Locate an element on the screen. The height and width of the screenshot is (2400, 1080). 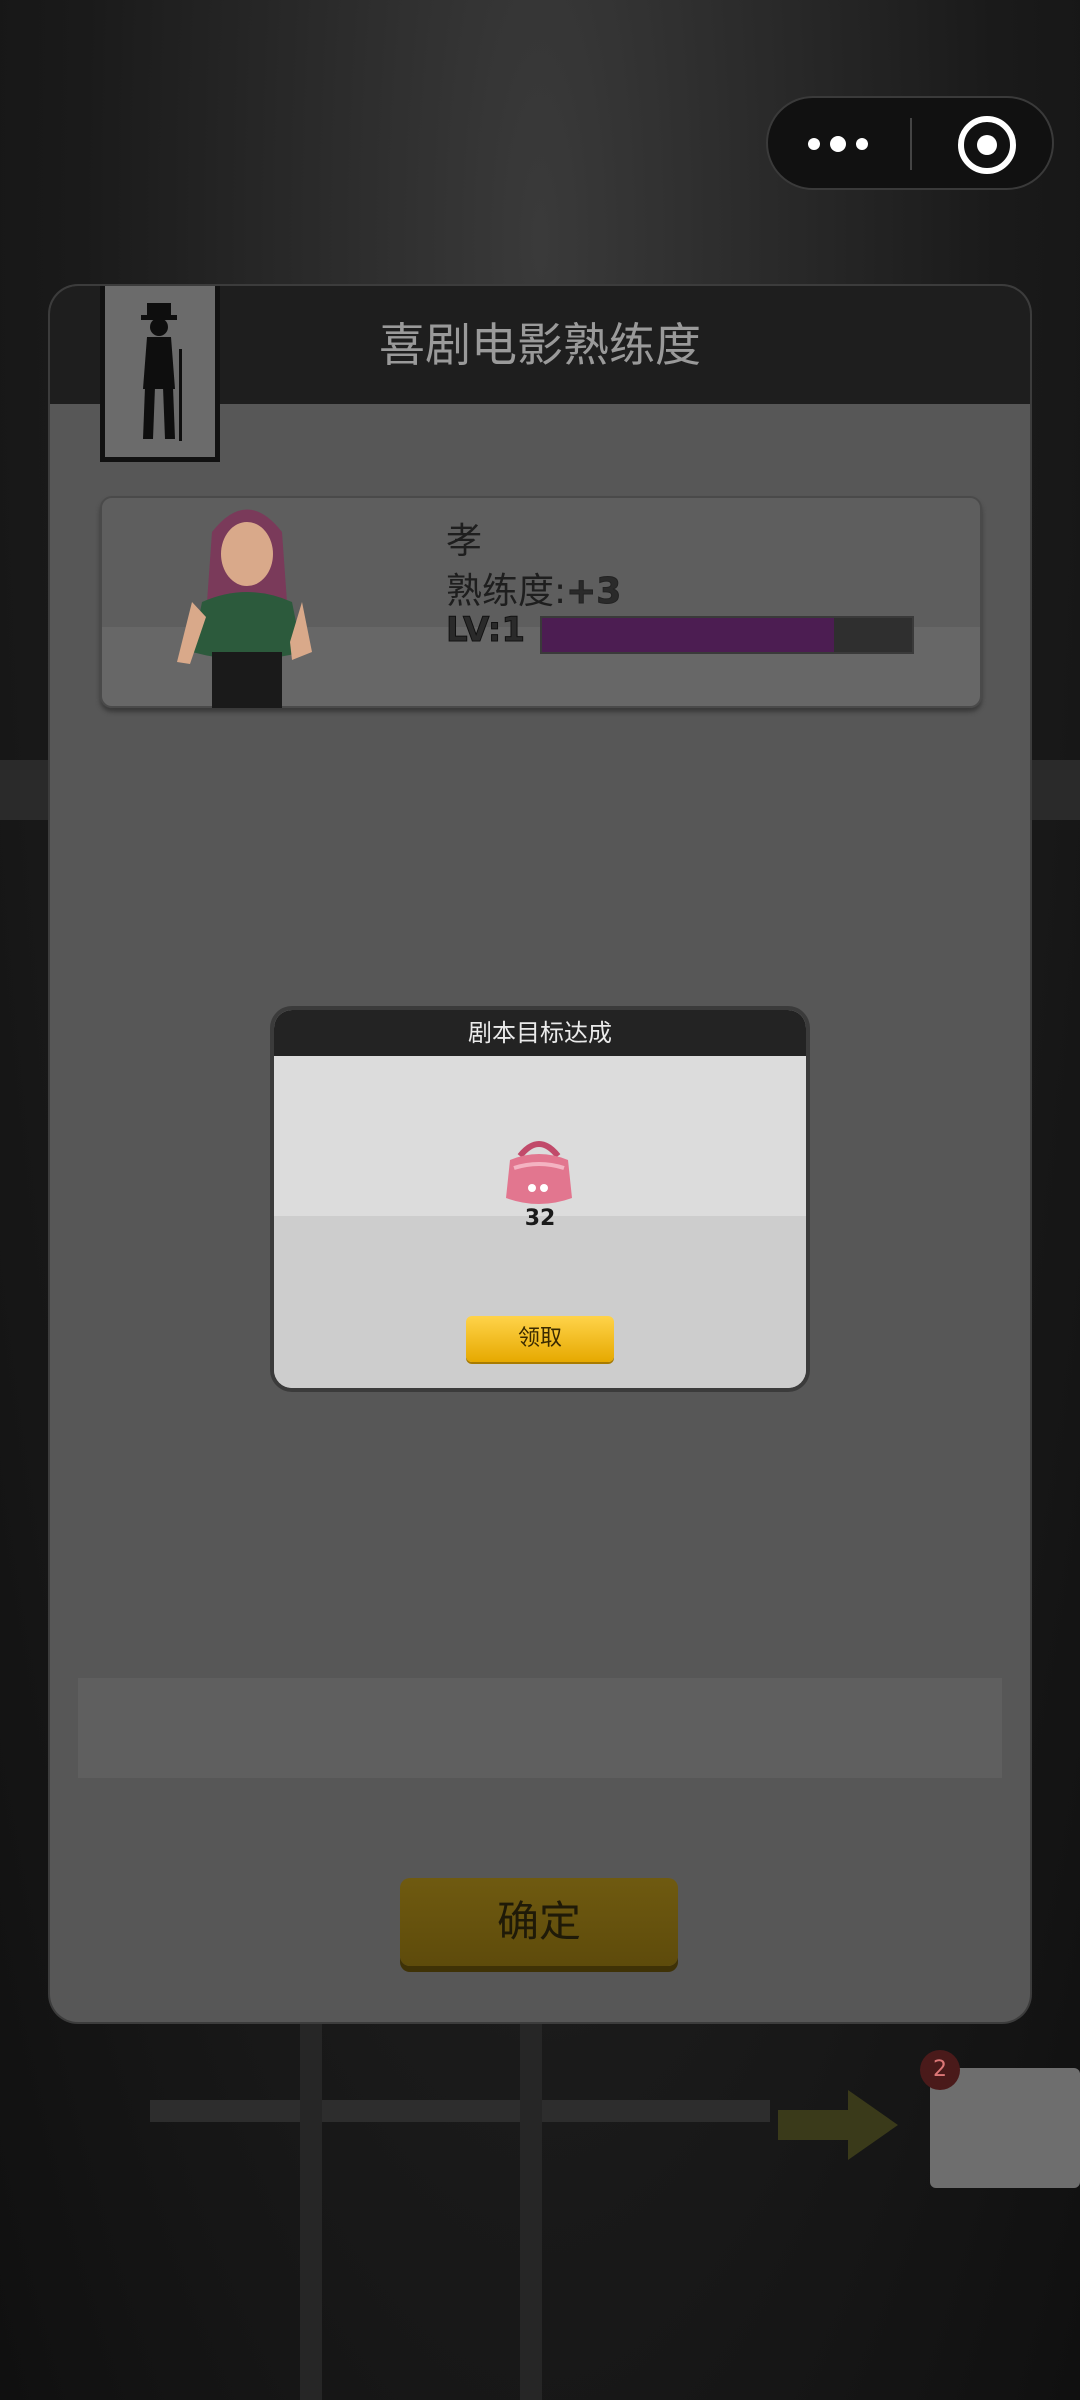
level-progress-fill is located at coordinates (688, 635).